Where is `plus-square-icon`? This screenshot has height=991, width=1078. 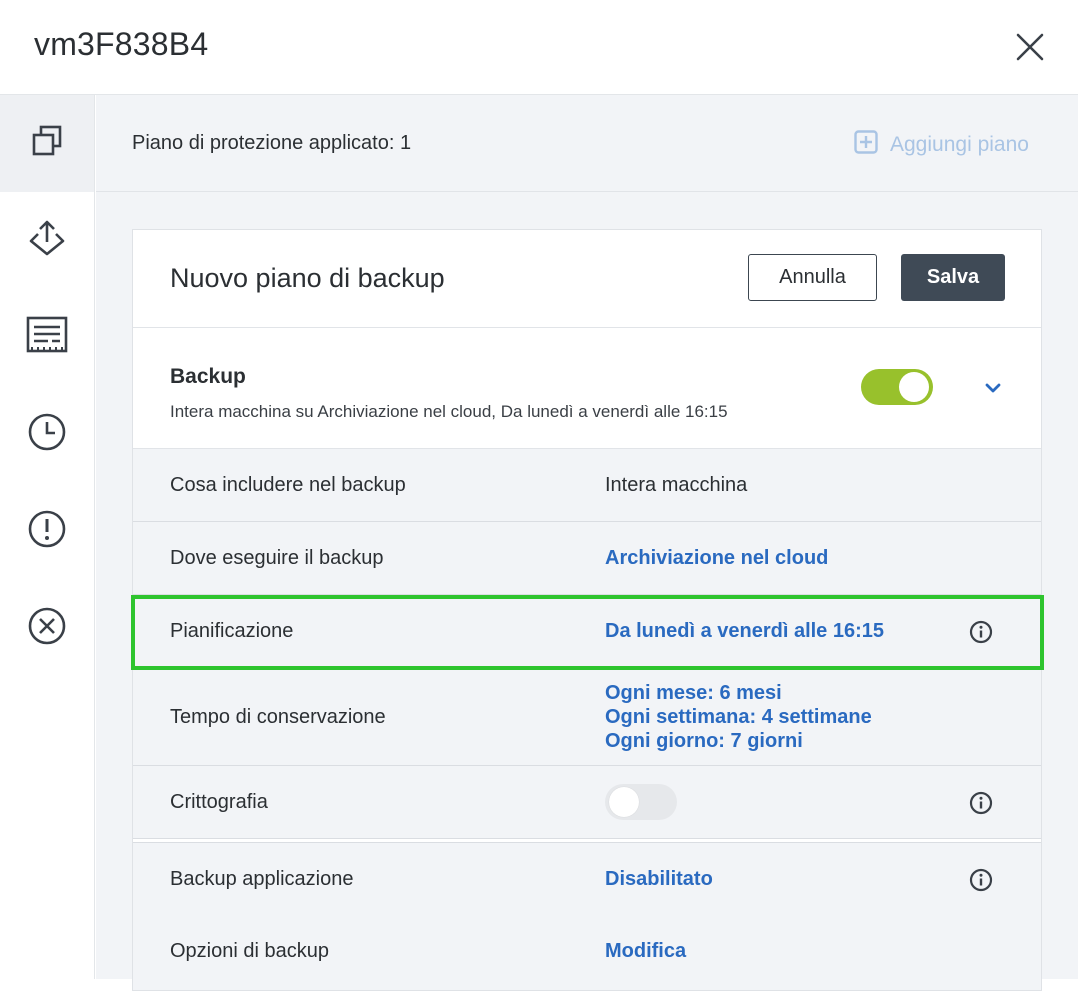
plus-square-icon is located at coordinates (872, 145).